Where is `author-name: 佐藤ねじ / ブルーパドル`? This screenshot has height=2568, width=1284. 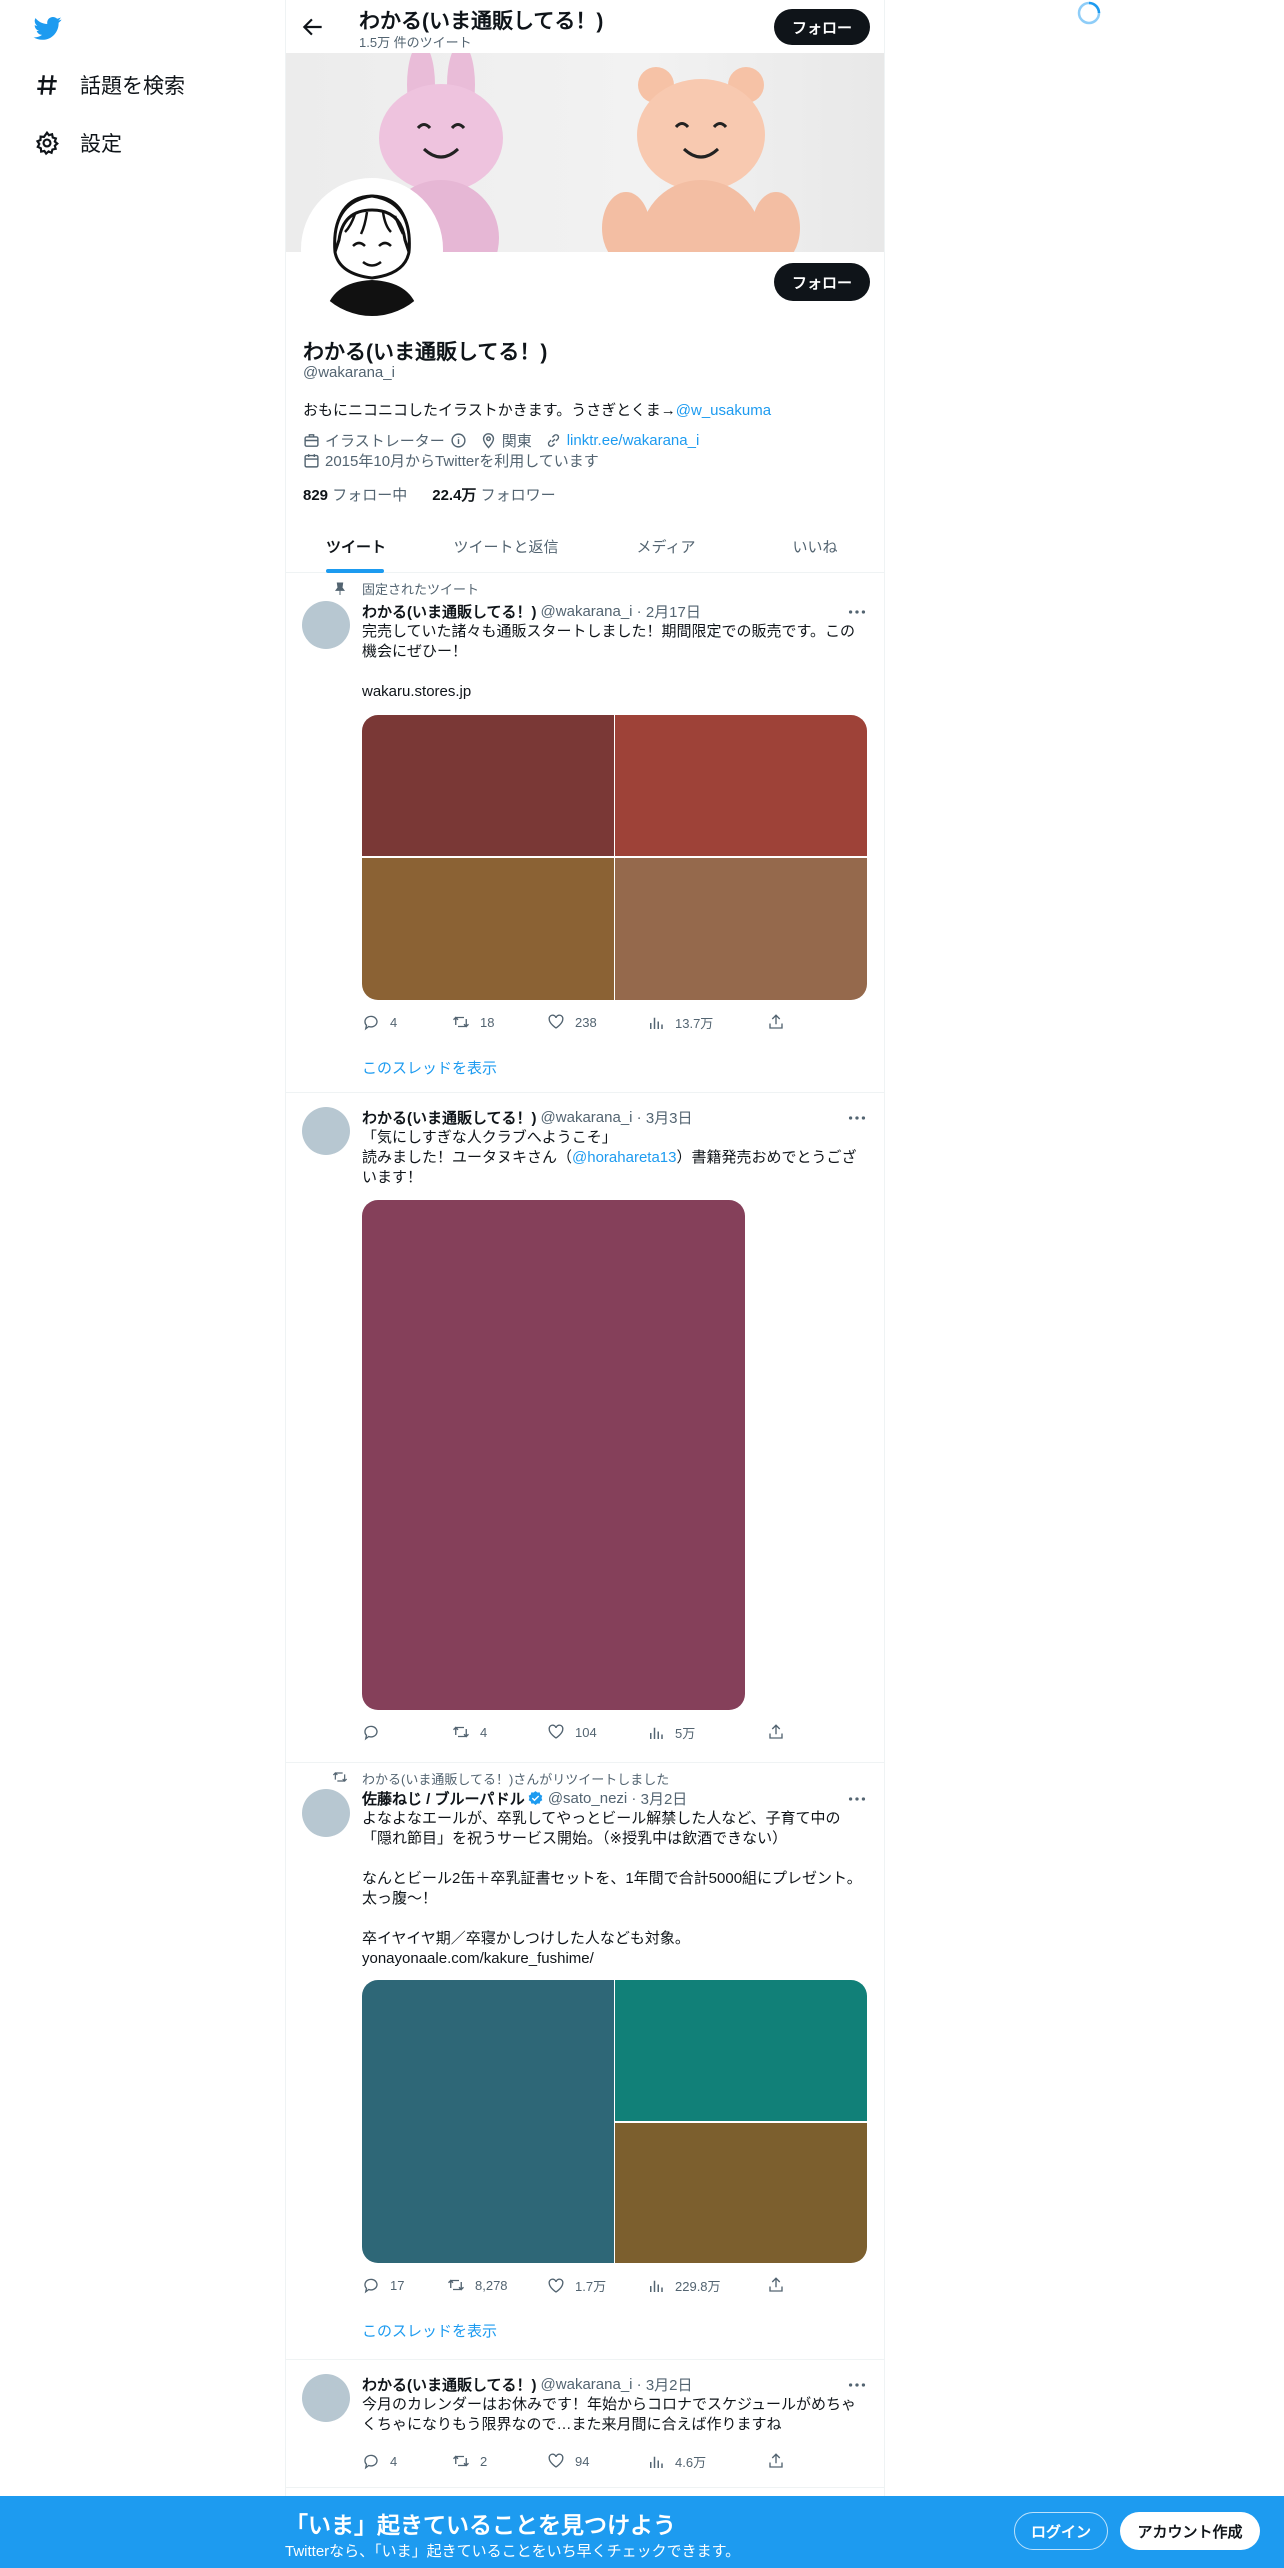
author-name: 佐藤ねじ / ブルーパドル is located at coordinates (443, 1798).